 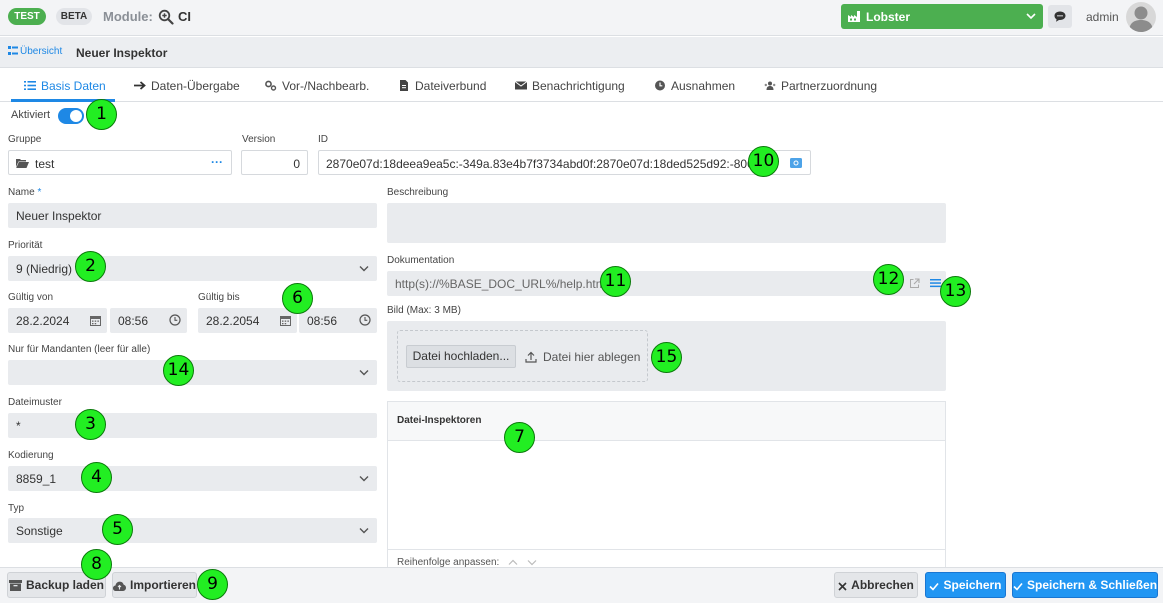 I want to click on tab-daten-uebergabe: Daten-Übergabe, so click(x=187, y=86).